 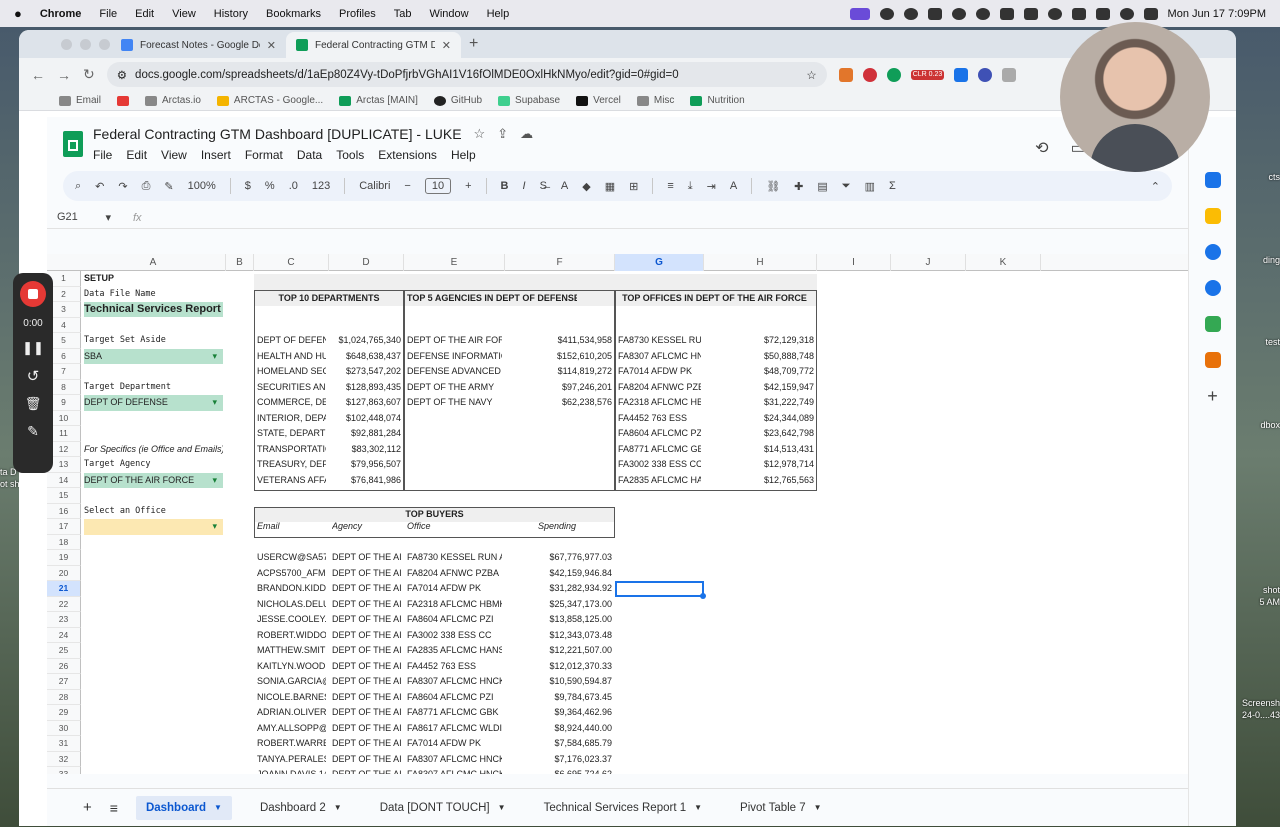 What do you see at coordinates (560, 729) in the screenshot?
I see `buyer-spending: $8,924,440.00` at bounding box center [560, 729].